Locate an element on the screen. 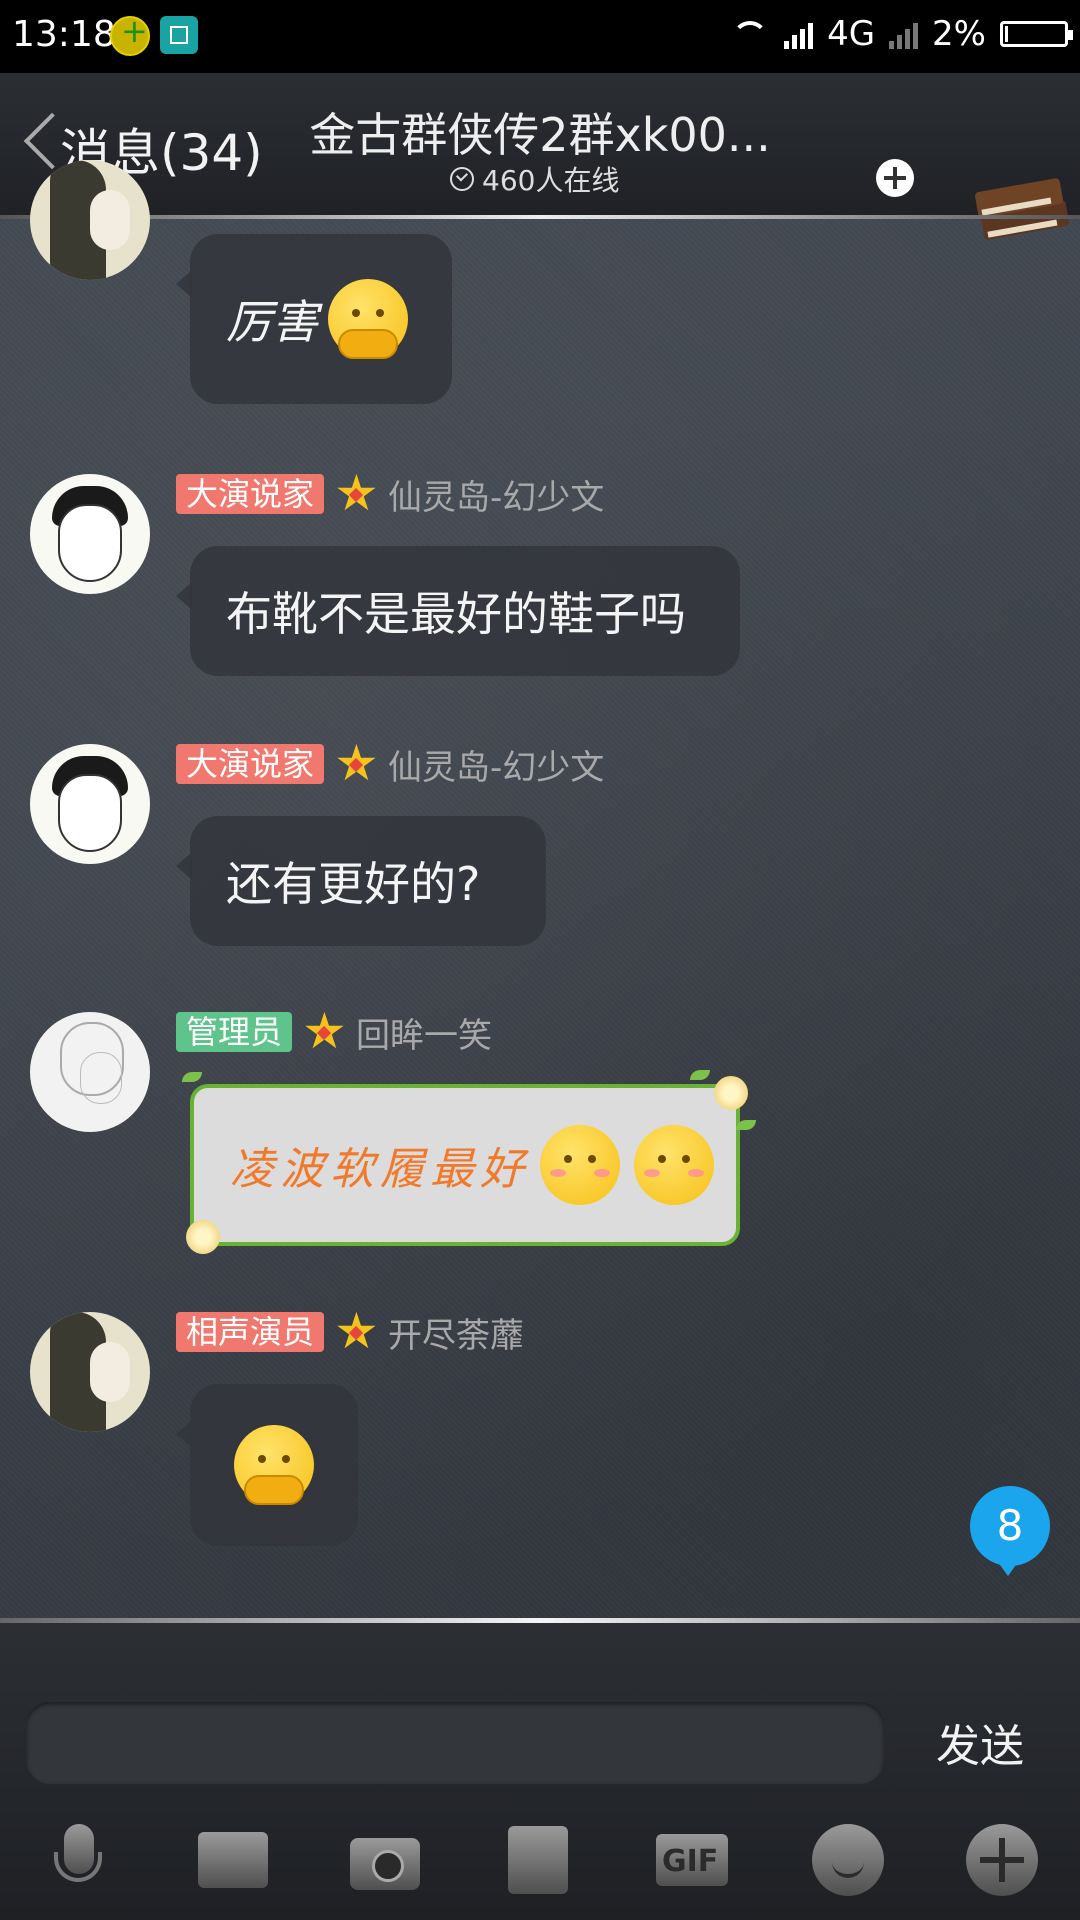 The height and width of the screenshot is (1920, 1080). check-circle-icon is located at coordinates (462, 179).